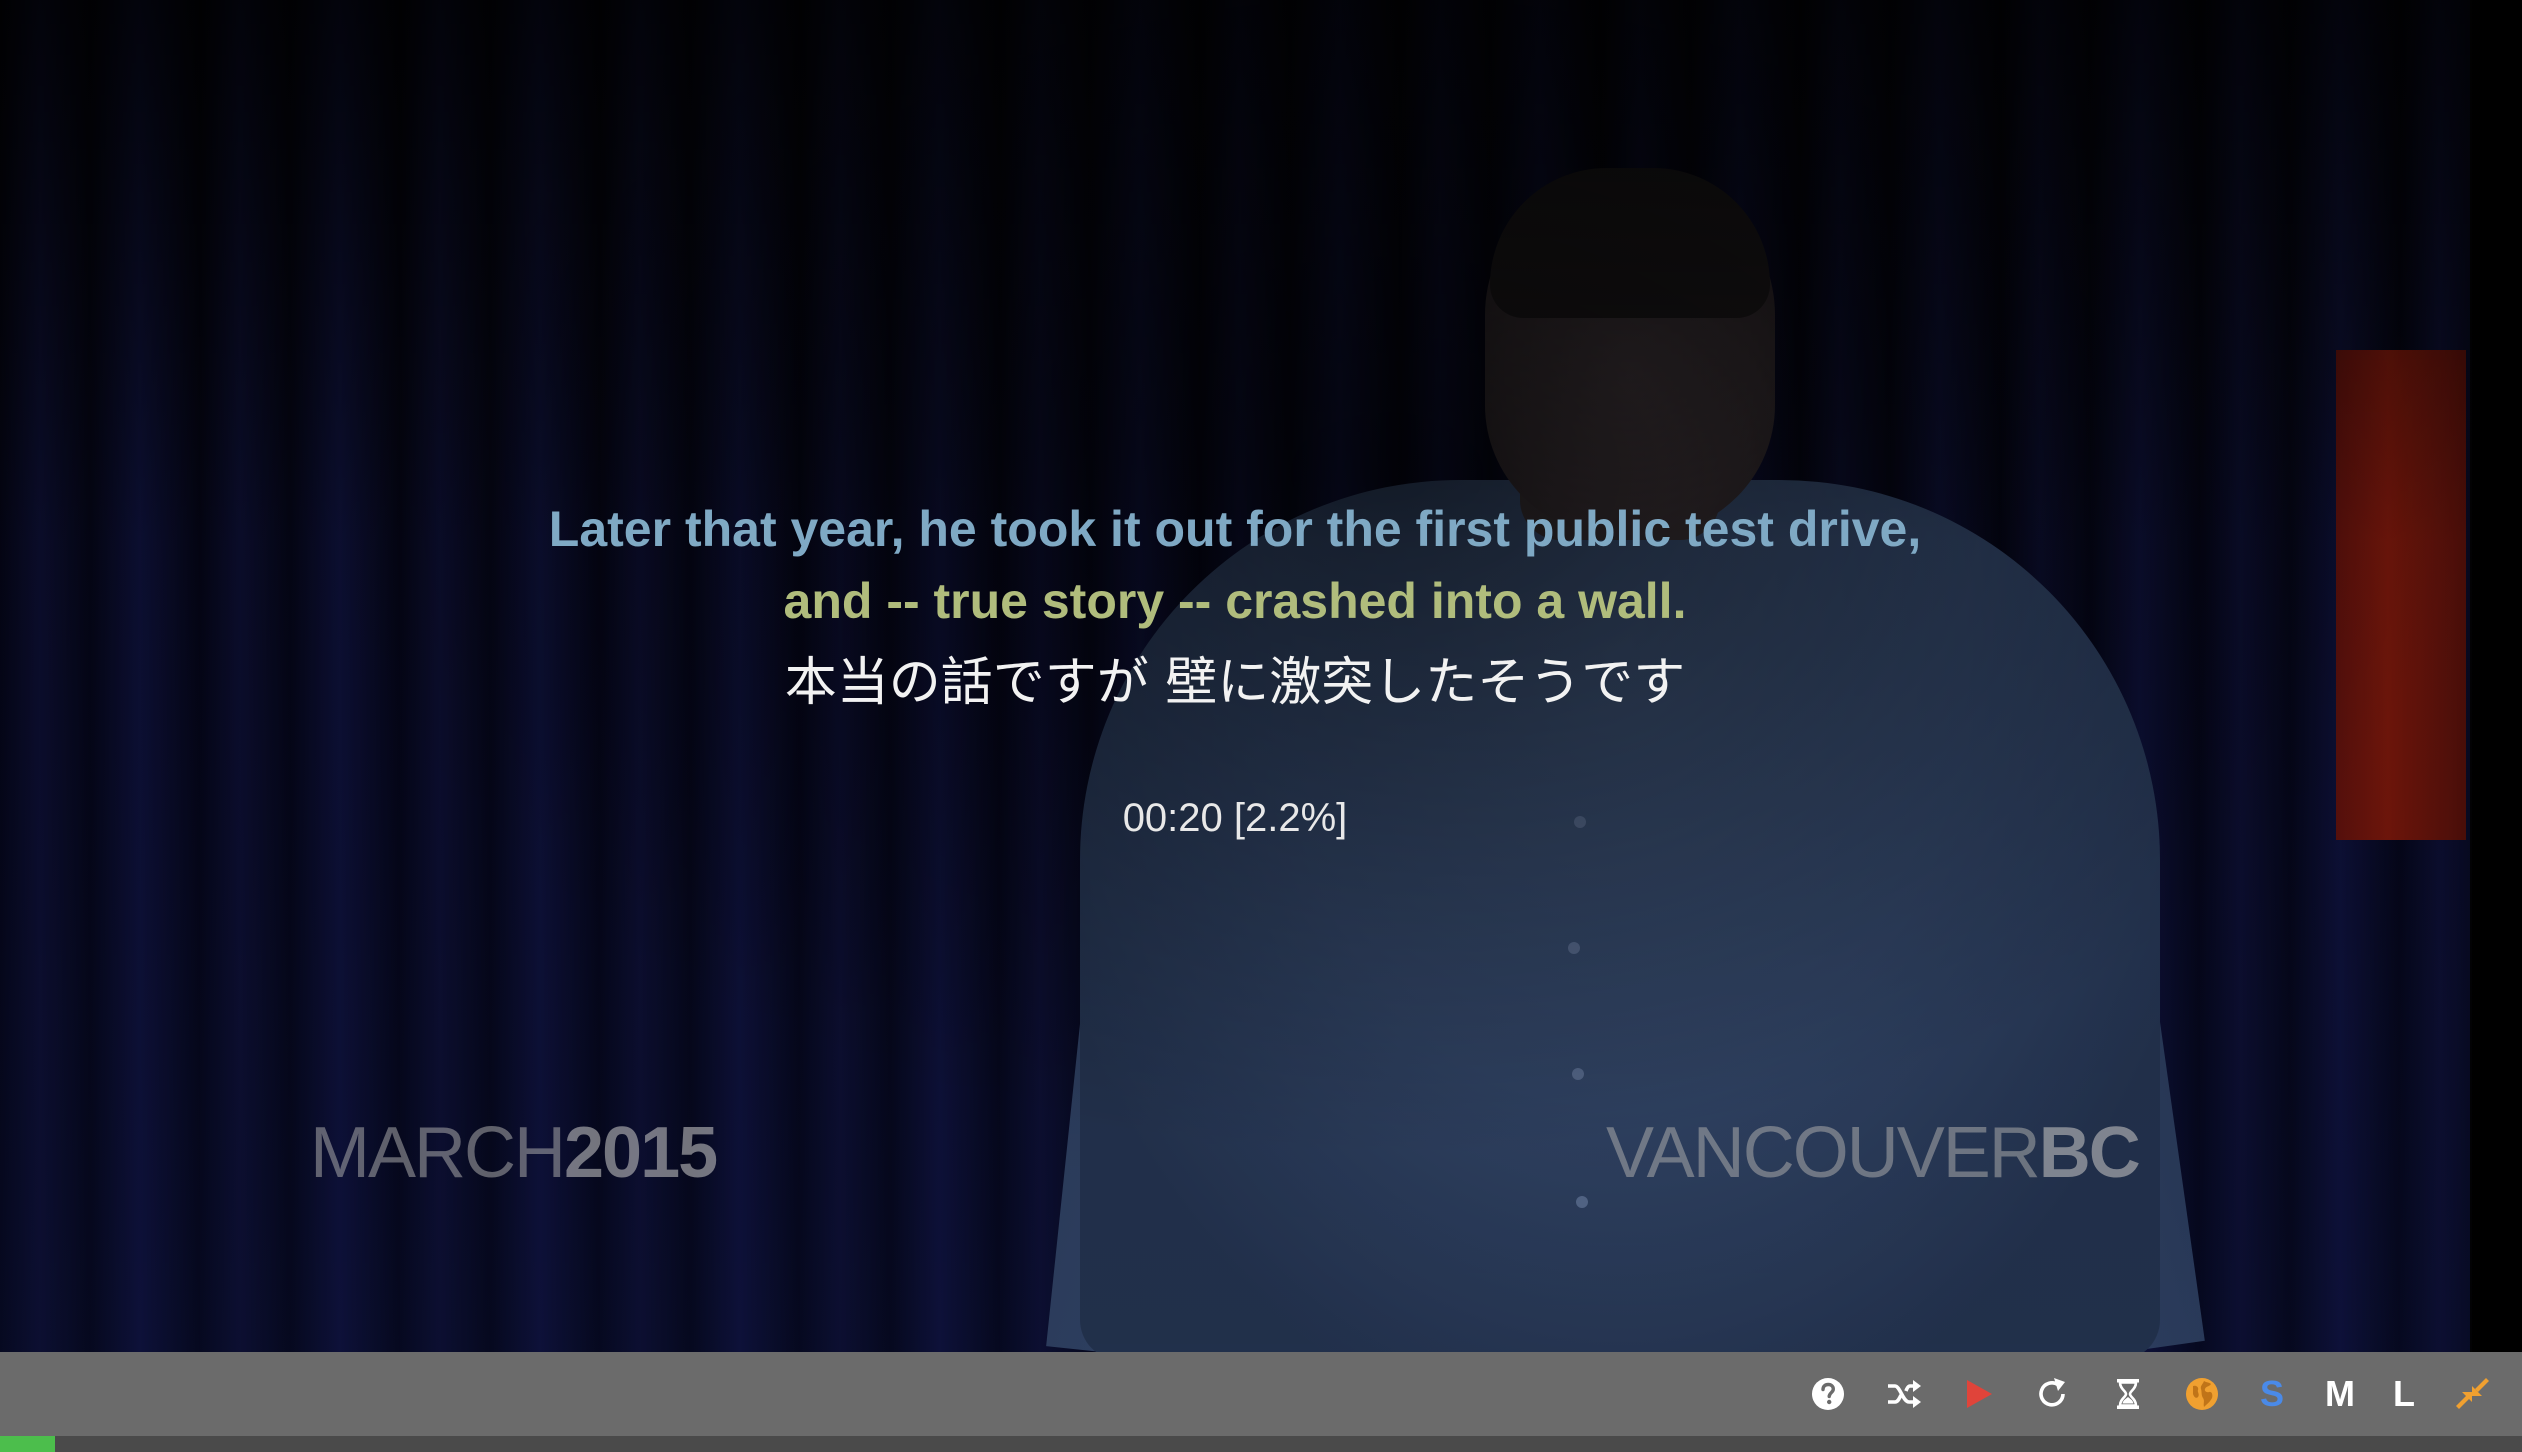 This screenshot has width=2522, height=1452. What do you see at coordinates (2404, 1394) in the screenshot?
I see `size-large-button: L` at bounding box center [2404, 1394].